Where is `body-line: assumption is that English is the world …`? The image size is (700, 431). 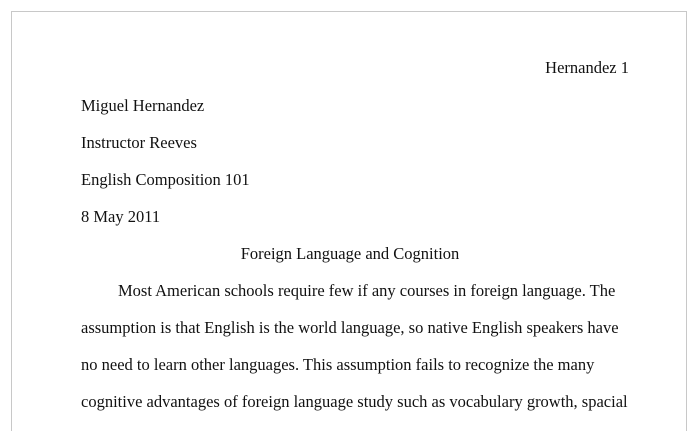 body-line: assumption is that English is the world … is located at coordinates (350, 327).